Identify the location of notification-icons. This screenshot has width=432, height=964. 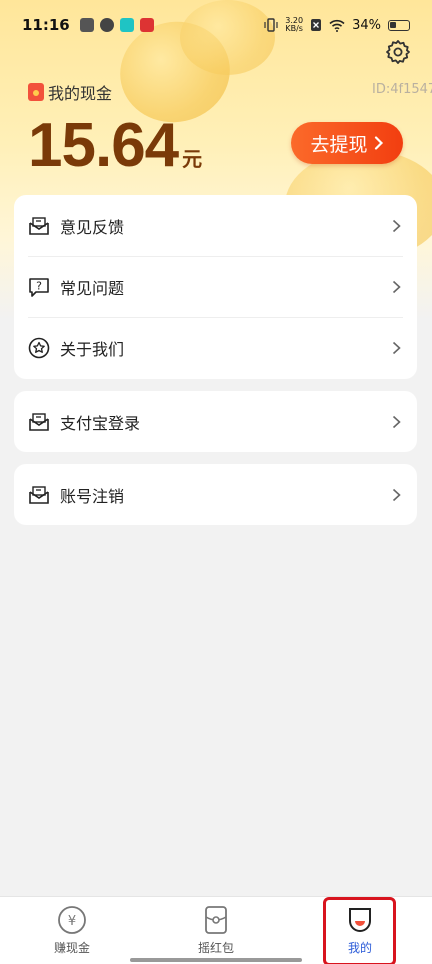
(116, 25).